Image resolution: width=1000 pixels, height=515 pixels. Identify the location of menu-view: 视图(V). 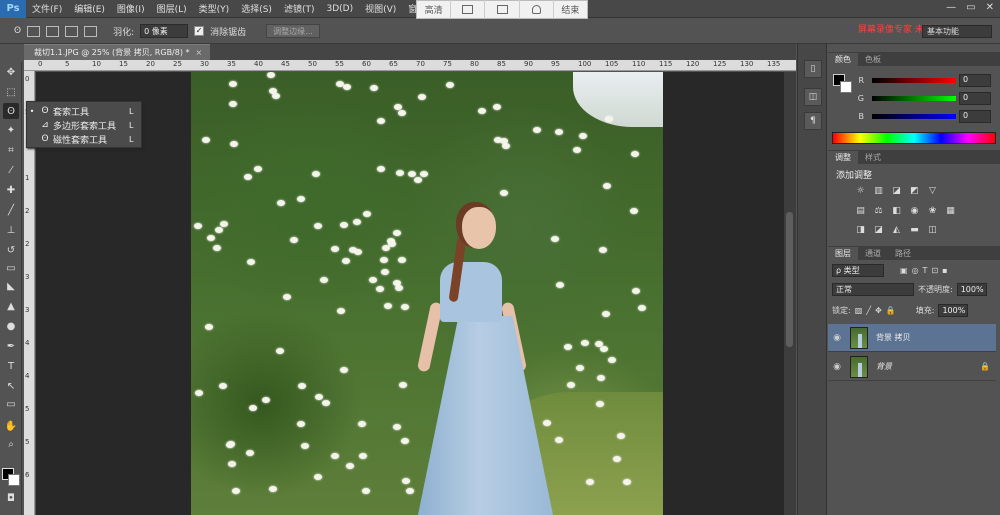
(380, 8).